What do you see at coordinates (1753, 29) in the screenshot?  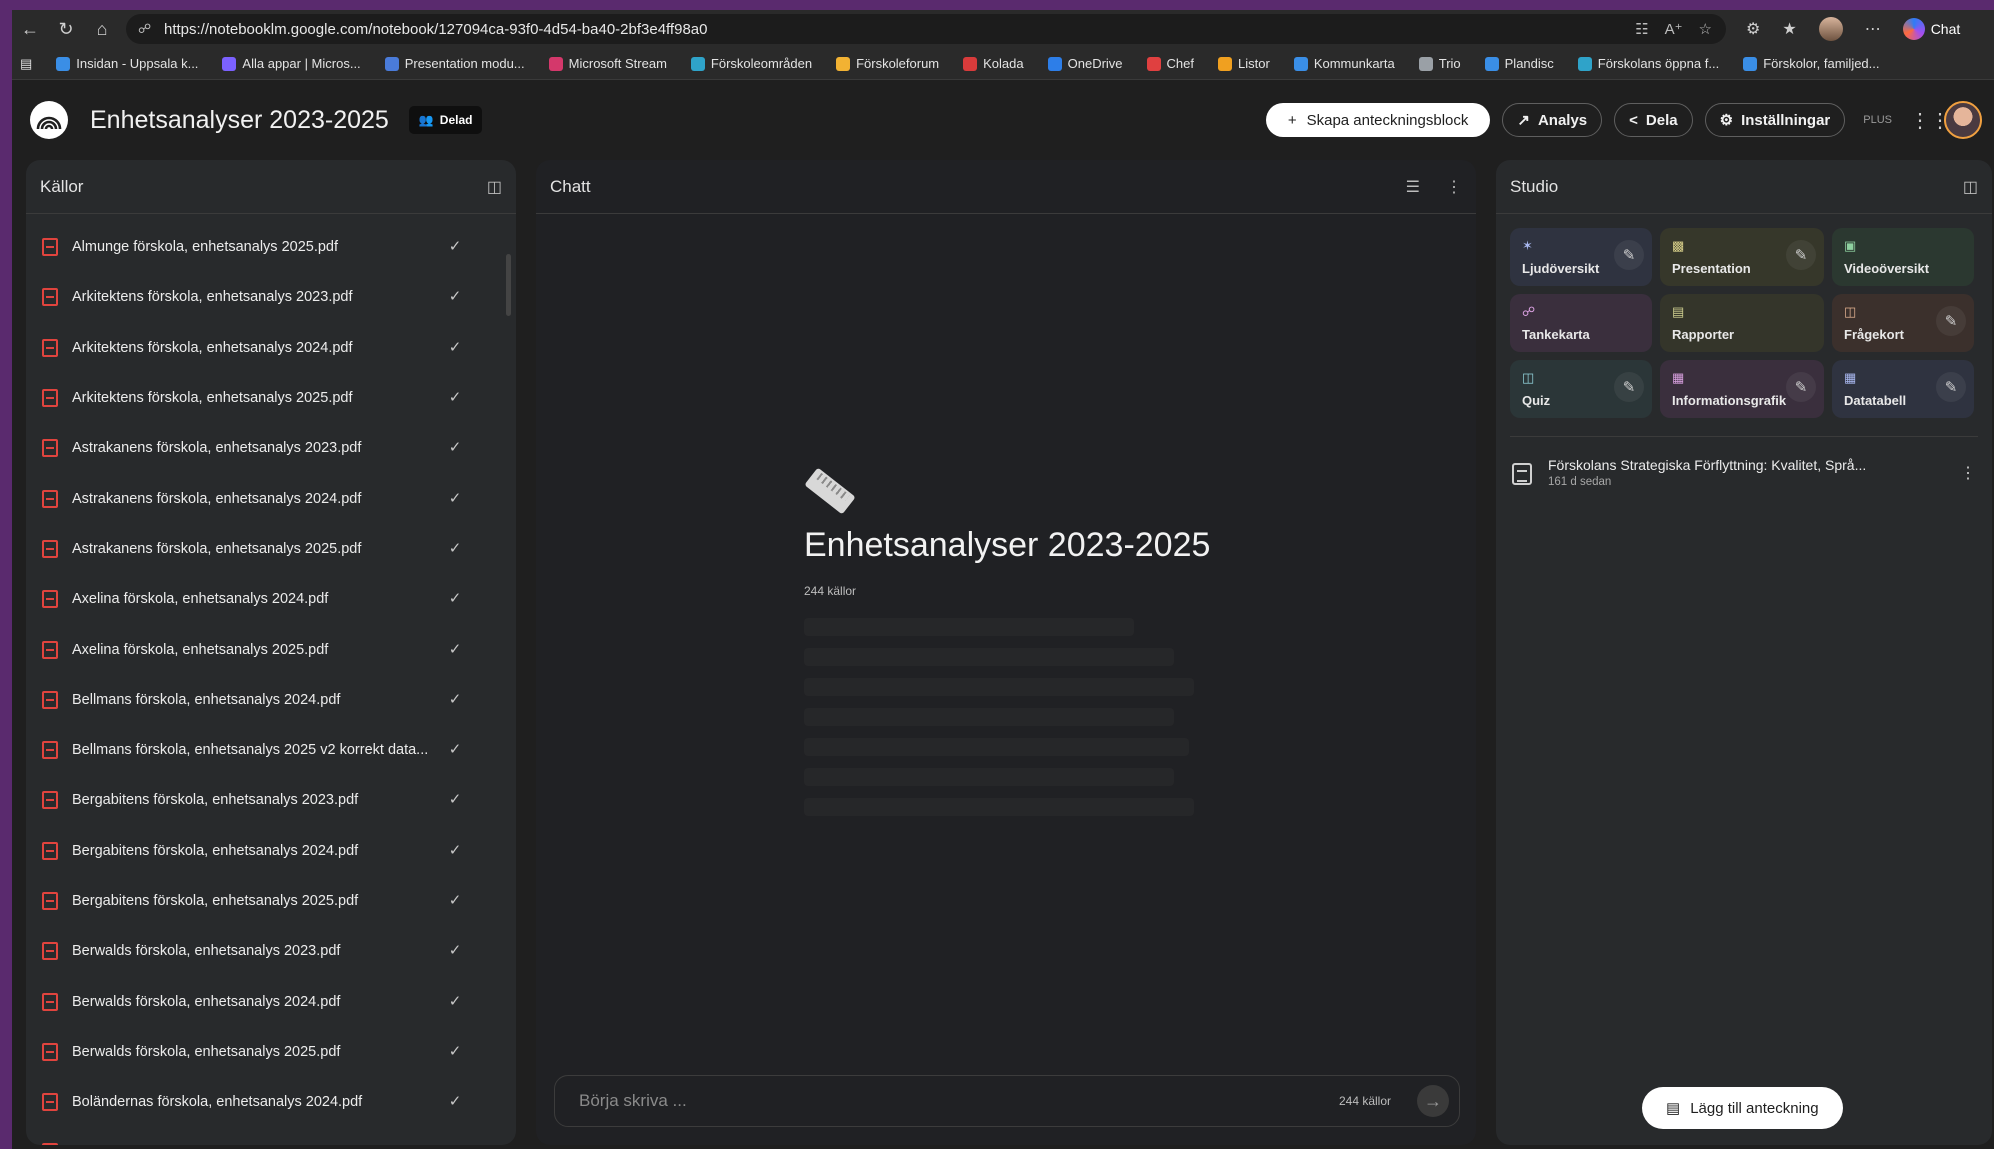 I see `extensions-icon: ⚙` at bounding box center [1753, 29].